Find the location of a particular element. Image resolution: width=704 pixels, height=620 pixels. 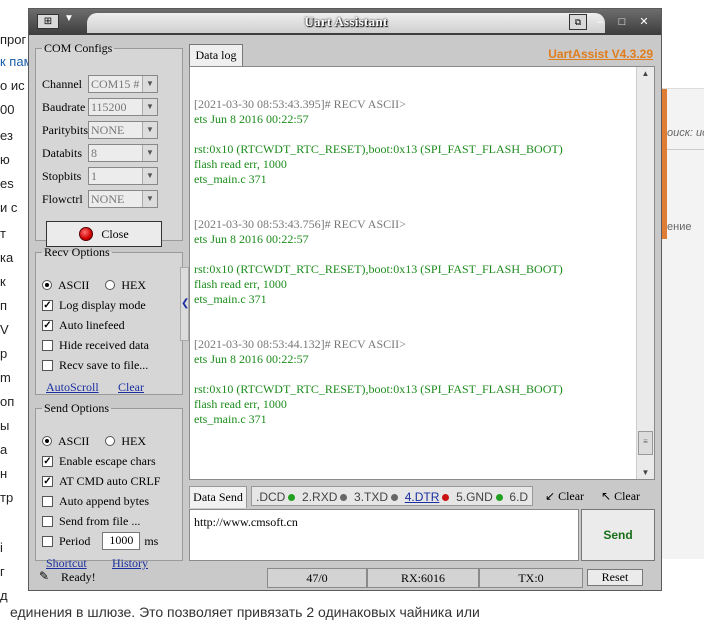

channel-row: Channel COM15 # ▼ is located at coordinates (100, 84).